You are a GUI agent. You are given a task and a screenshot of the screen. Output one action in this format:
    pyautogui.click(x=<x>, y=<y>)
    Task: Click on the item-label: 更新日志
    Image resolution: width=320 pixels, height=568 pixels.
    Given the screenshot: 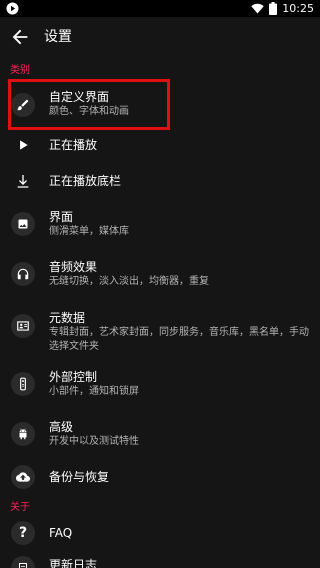 What is the action you would take?
    pyautogui.click(x=73, y=563)
    